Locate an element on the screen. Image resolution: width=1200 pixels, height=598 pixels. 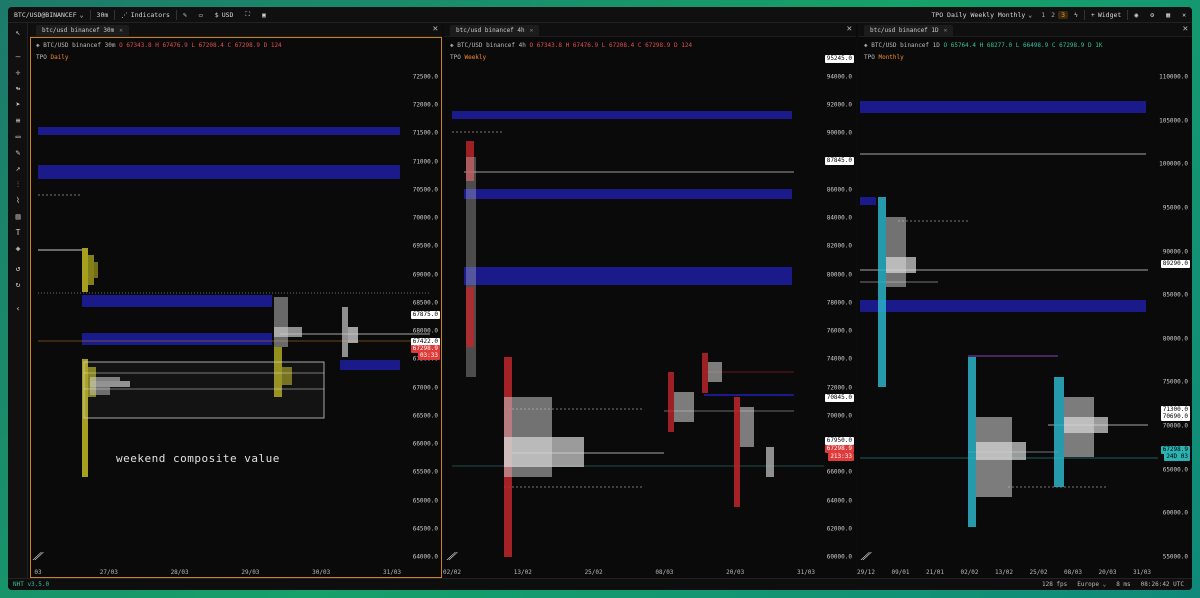
y-tick-label: 65000.0 is located at coordinates (425, 501).